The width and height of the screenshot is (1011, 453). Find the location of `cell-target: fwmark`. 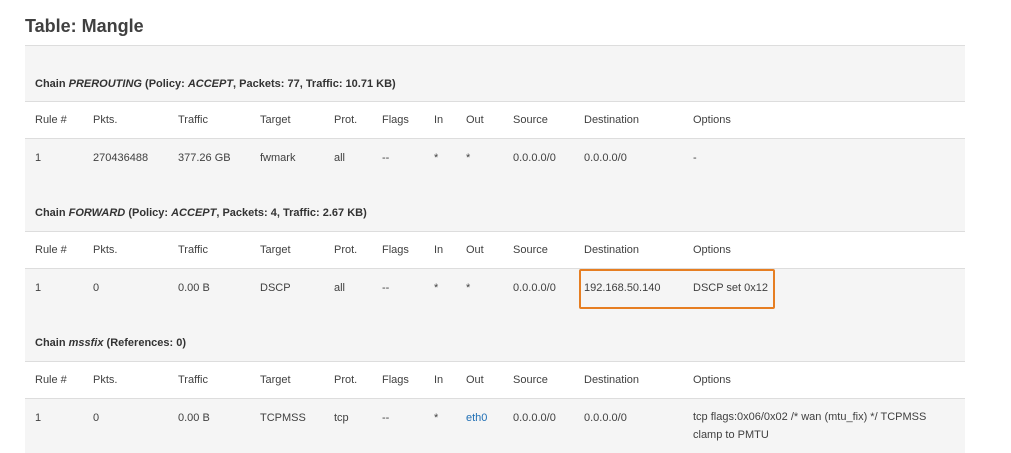

cell-target: fwmark is located at coordinates (278, 158).